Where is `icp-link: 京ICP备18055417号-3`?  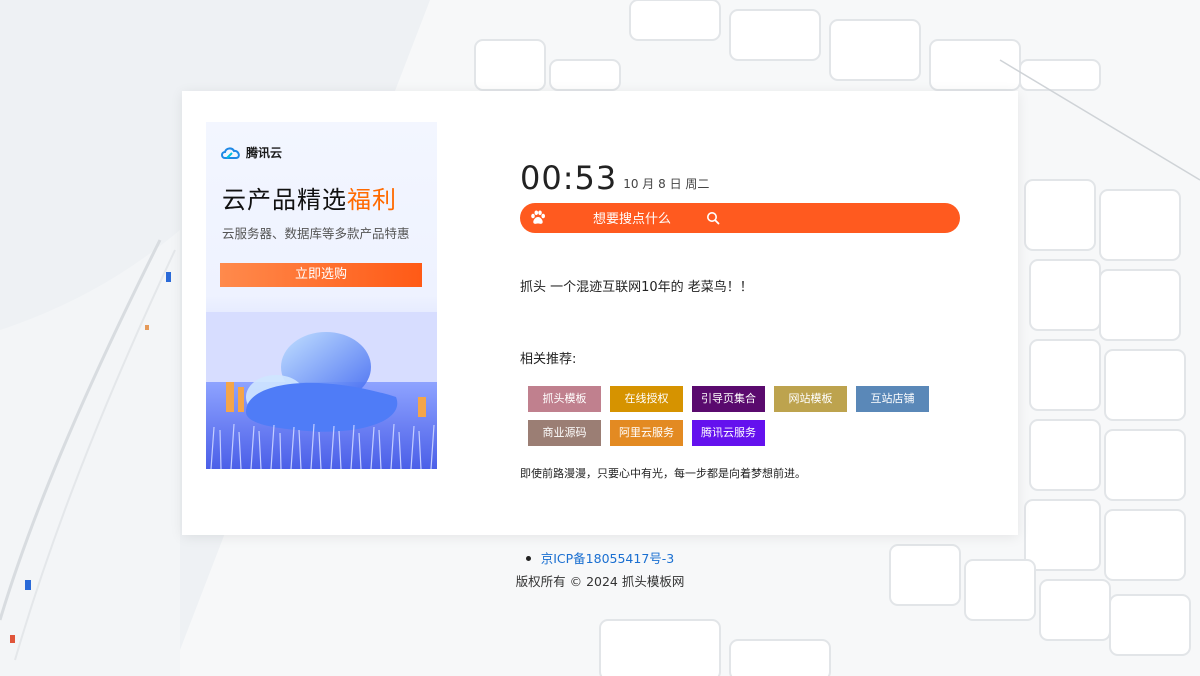
icp-link: 京ICP备18055417号-3 is located at coordinates (608, 558).